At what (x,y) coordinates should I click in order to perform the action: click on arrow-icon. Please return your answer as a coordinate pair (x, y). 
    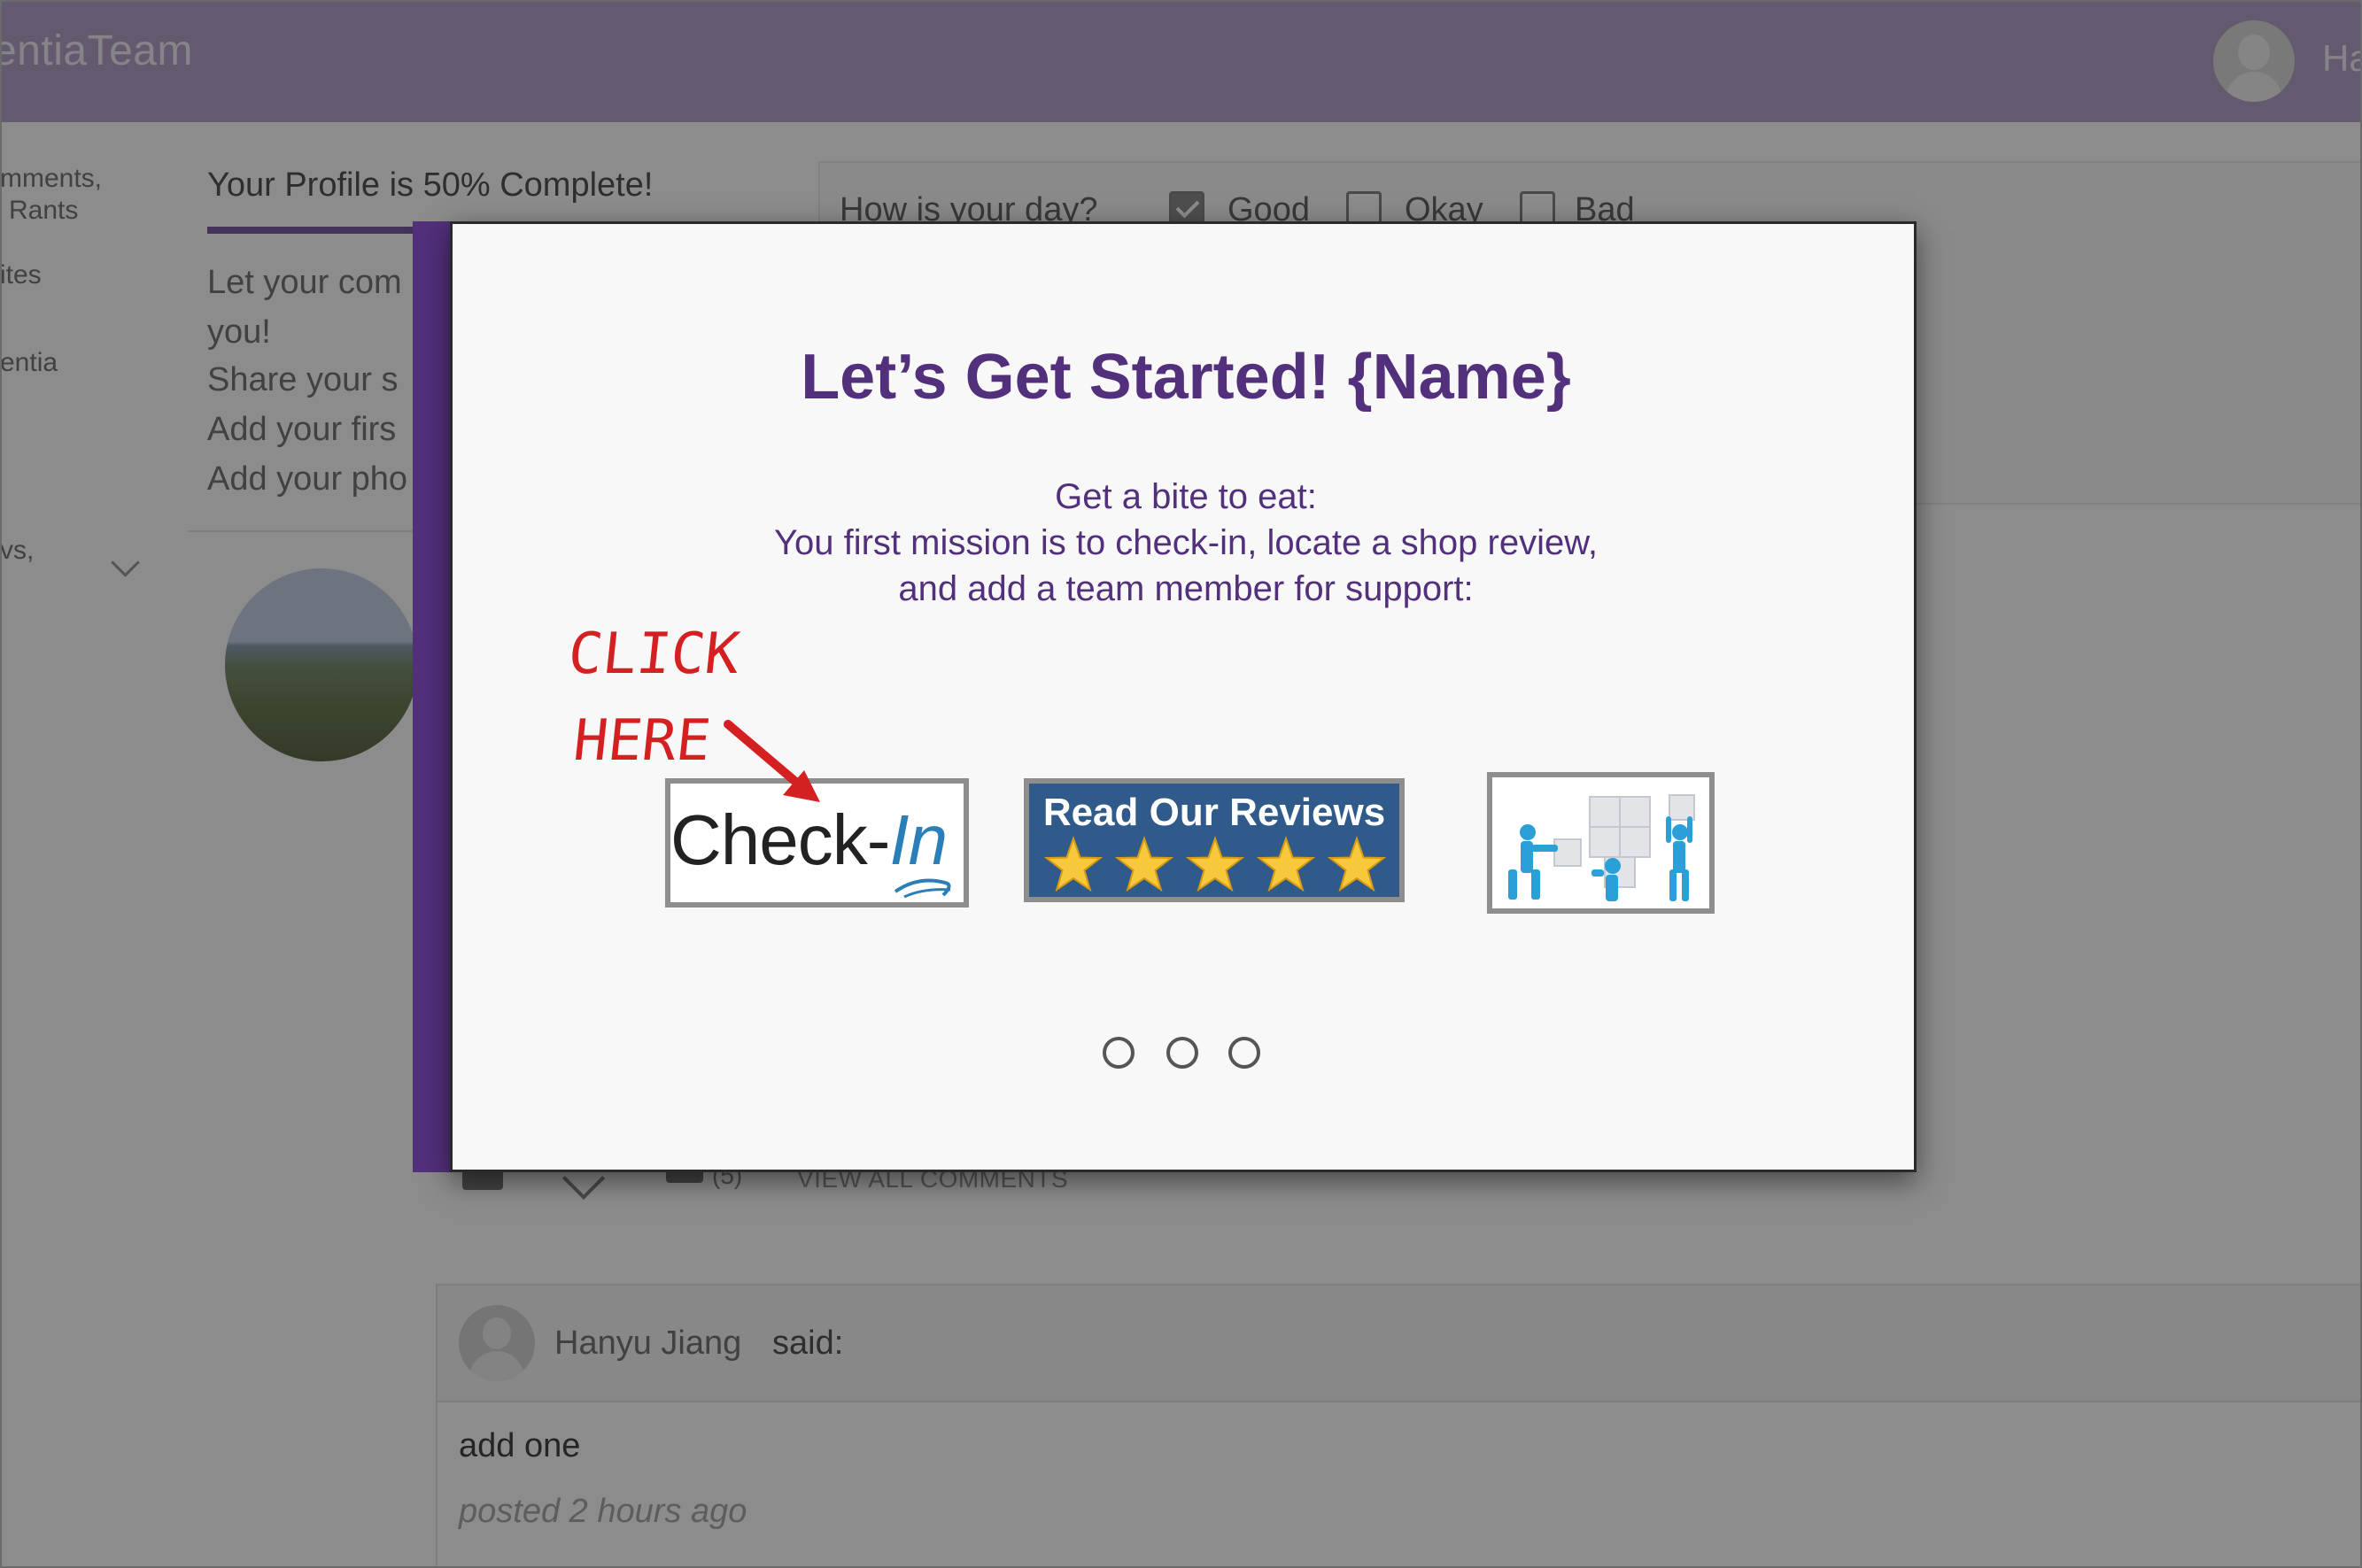
    Looking at the image, I should click on (772, 761).